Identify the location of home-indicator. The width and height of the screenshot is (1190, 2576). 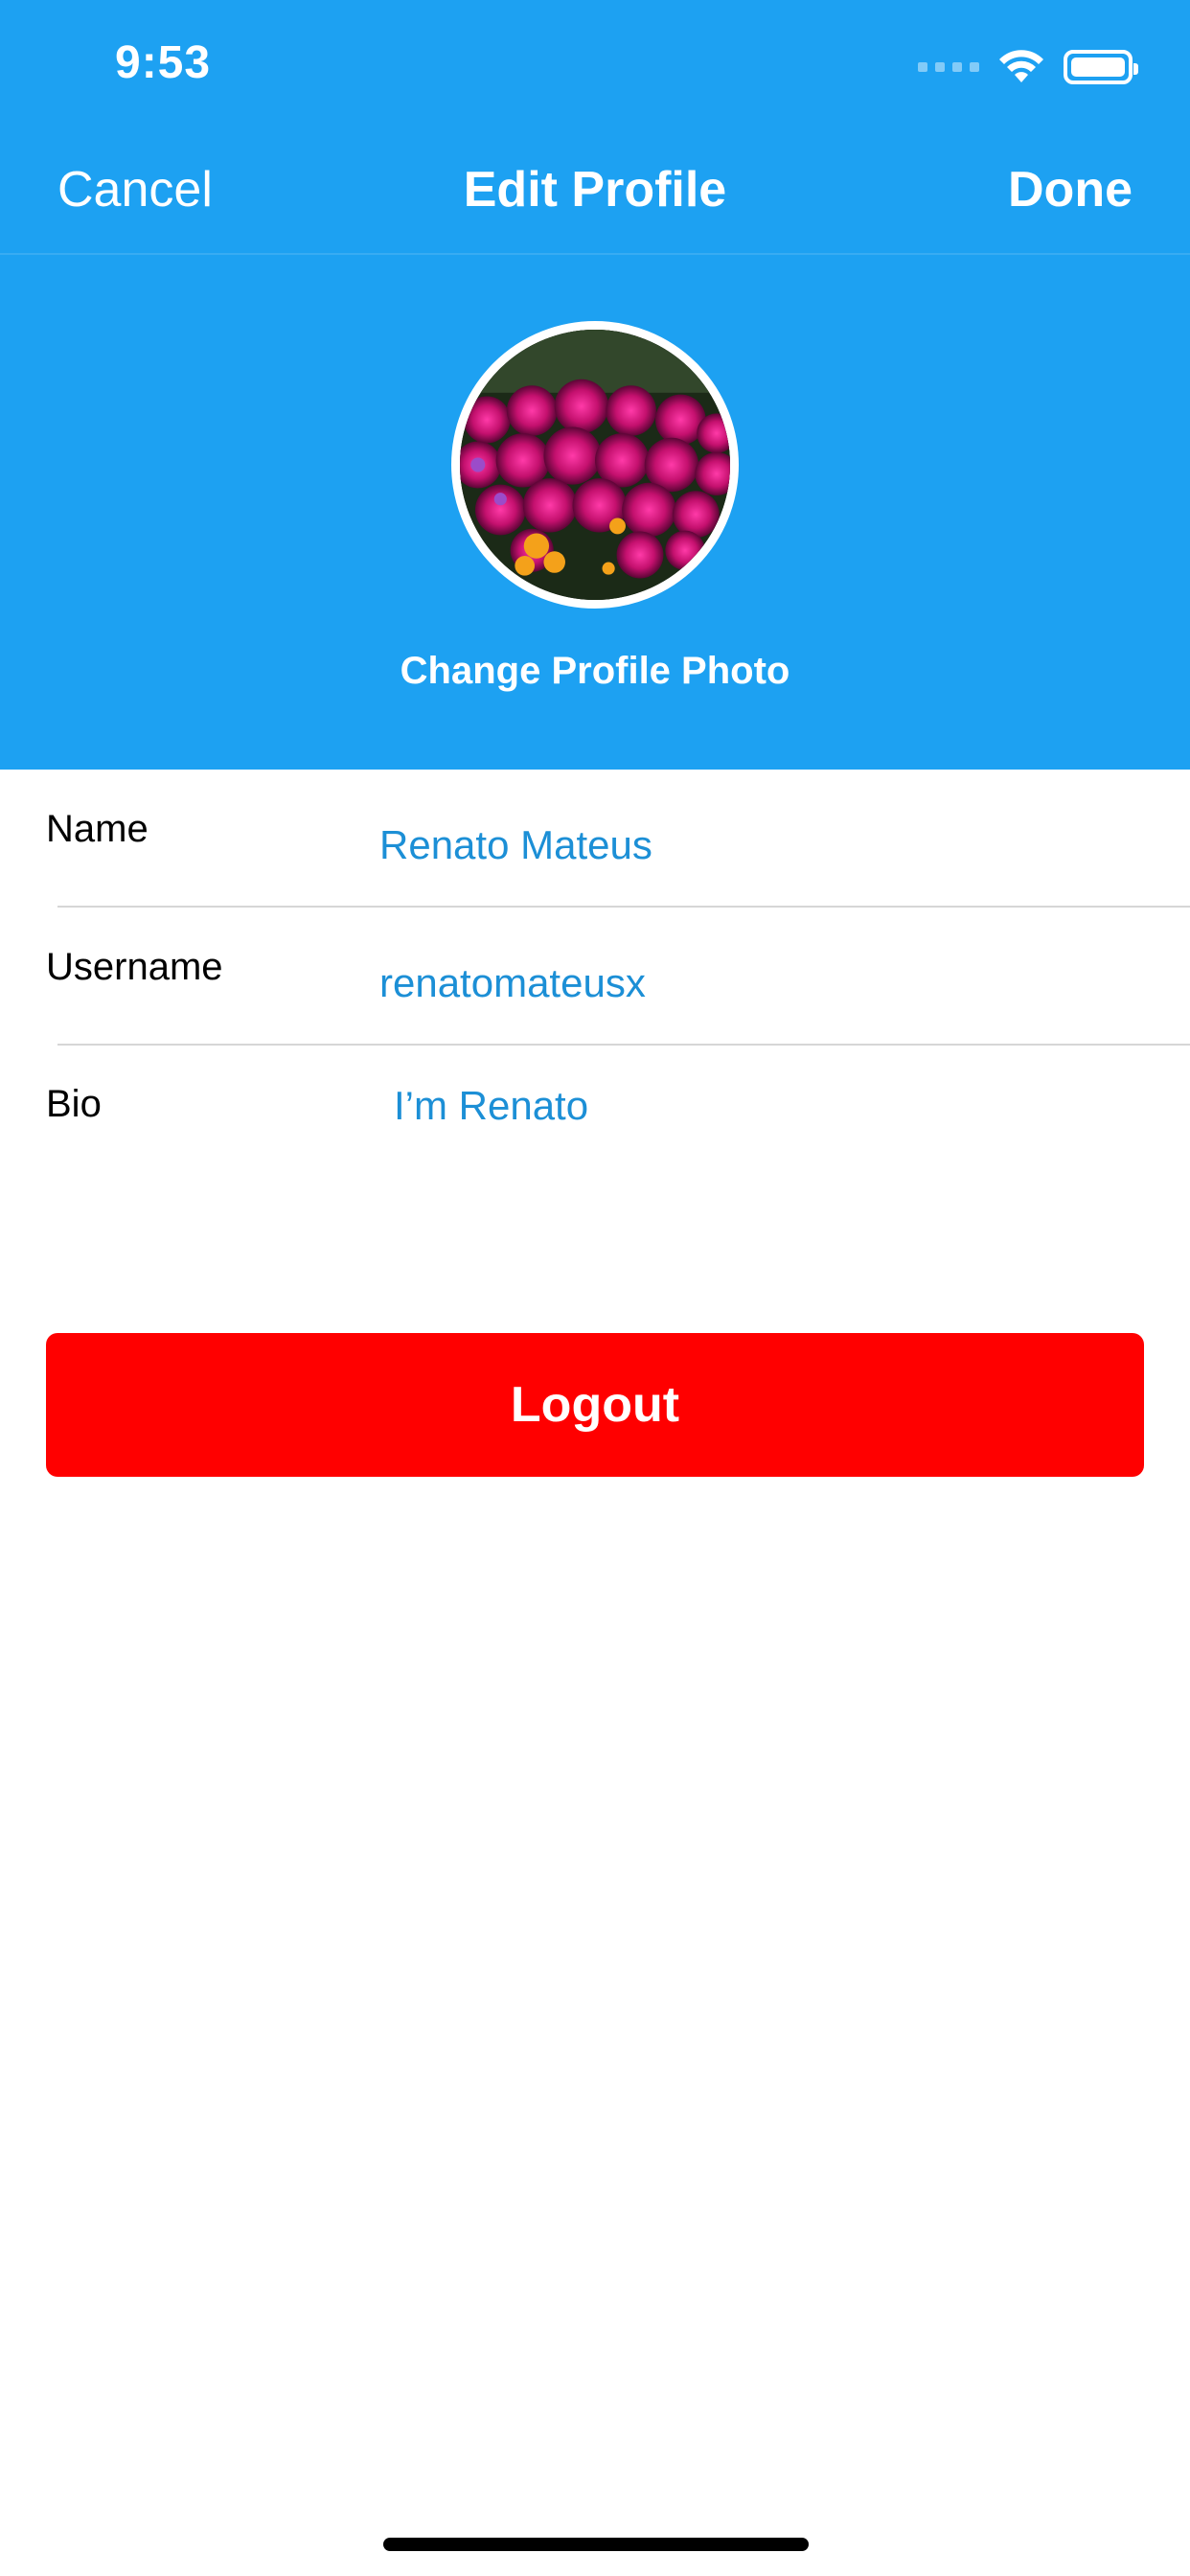
(596, 2544).